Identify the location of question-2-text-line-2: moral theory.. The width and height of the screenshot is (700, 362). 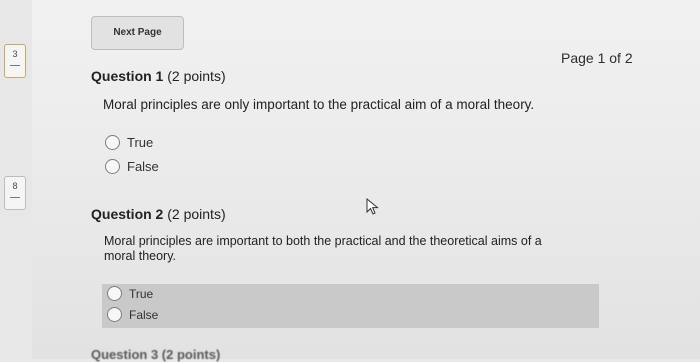
(140, 256).